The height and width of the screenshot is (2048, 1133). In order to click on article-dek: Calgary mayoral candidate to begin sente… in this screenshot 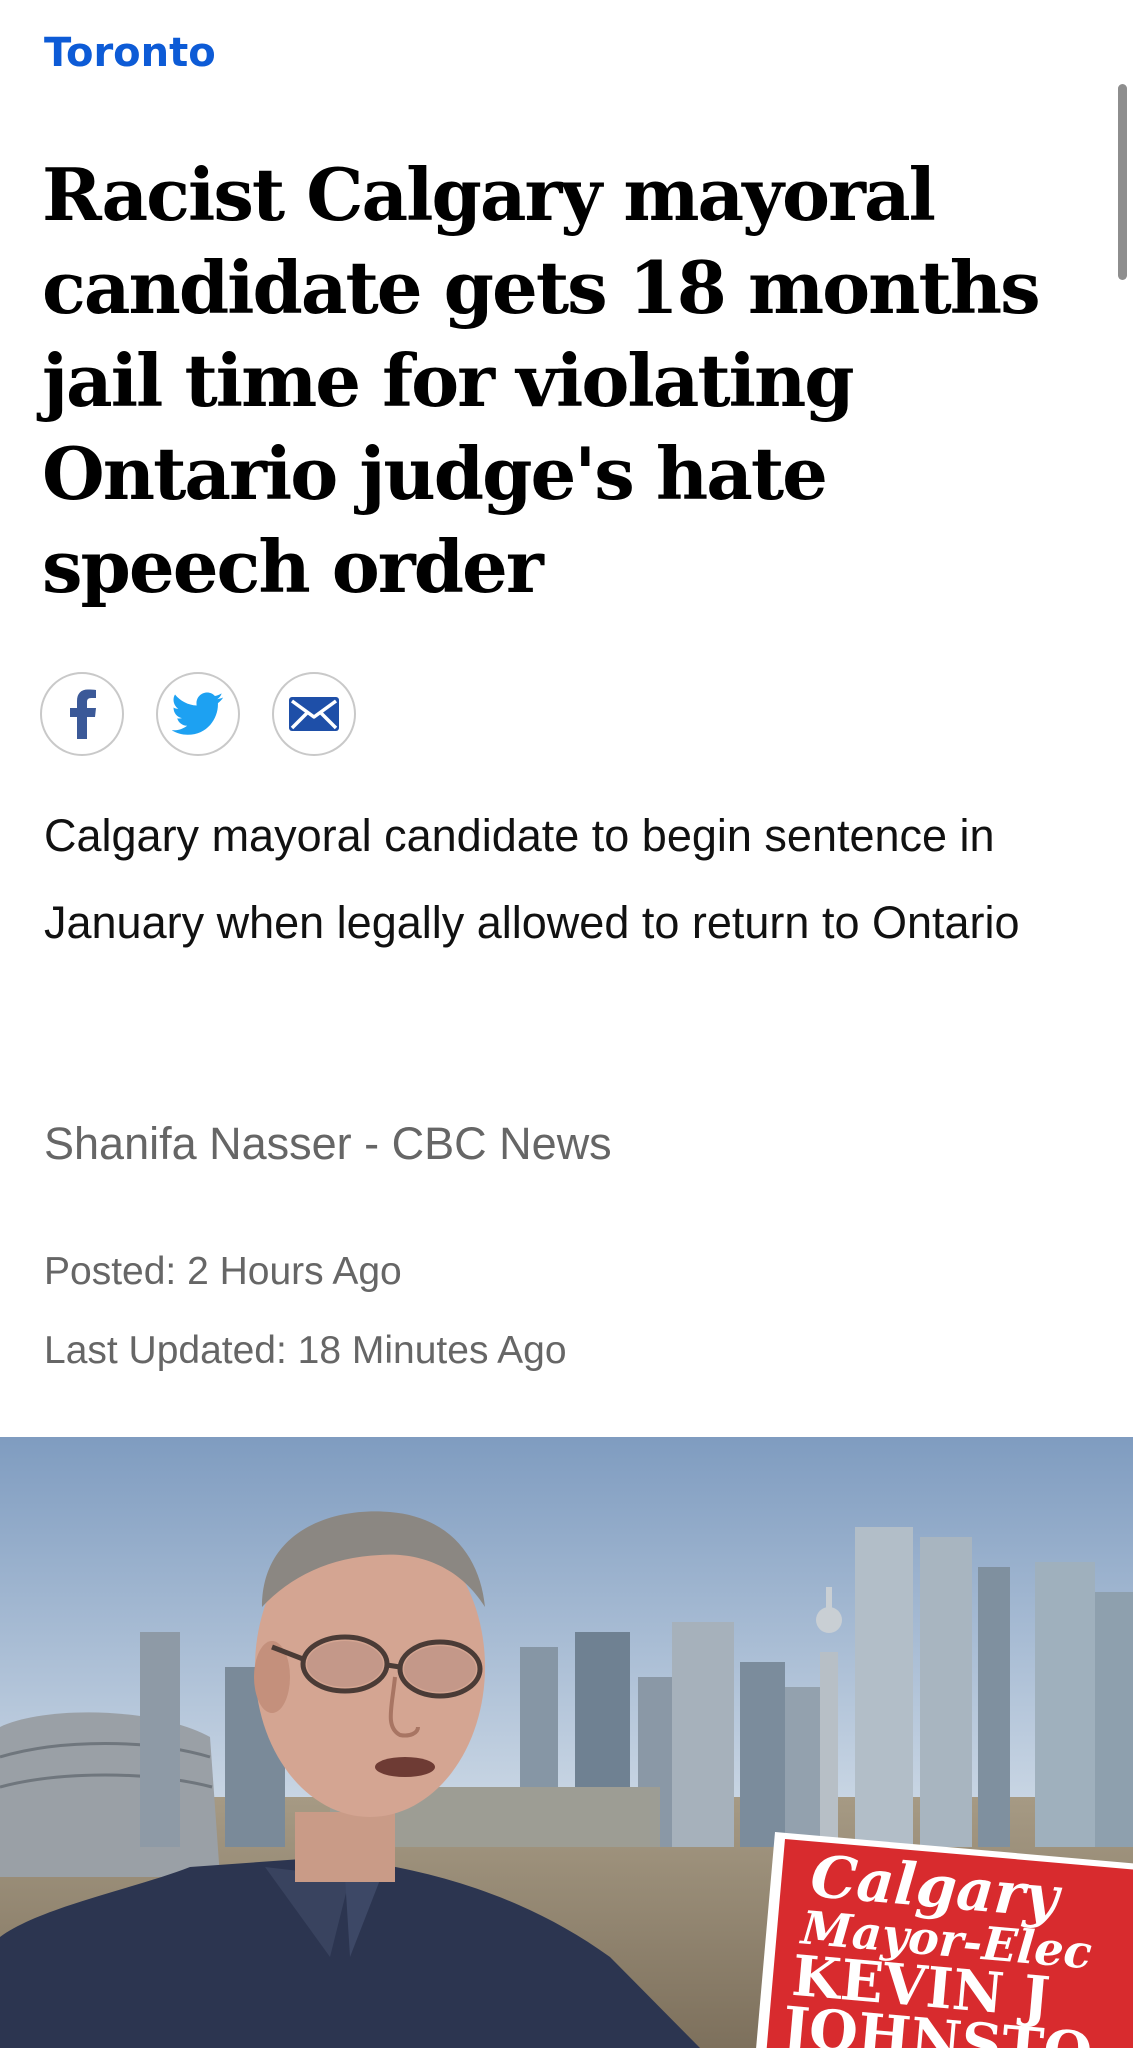, I will do `click(532, 879)`.